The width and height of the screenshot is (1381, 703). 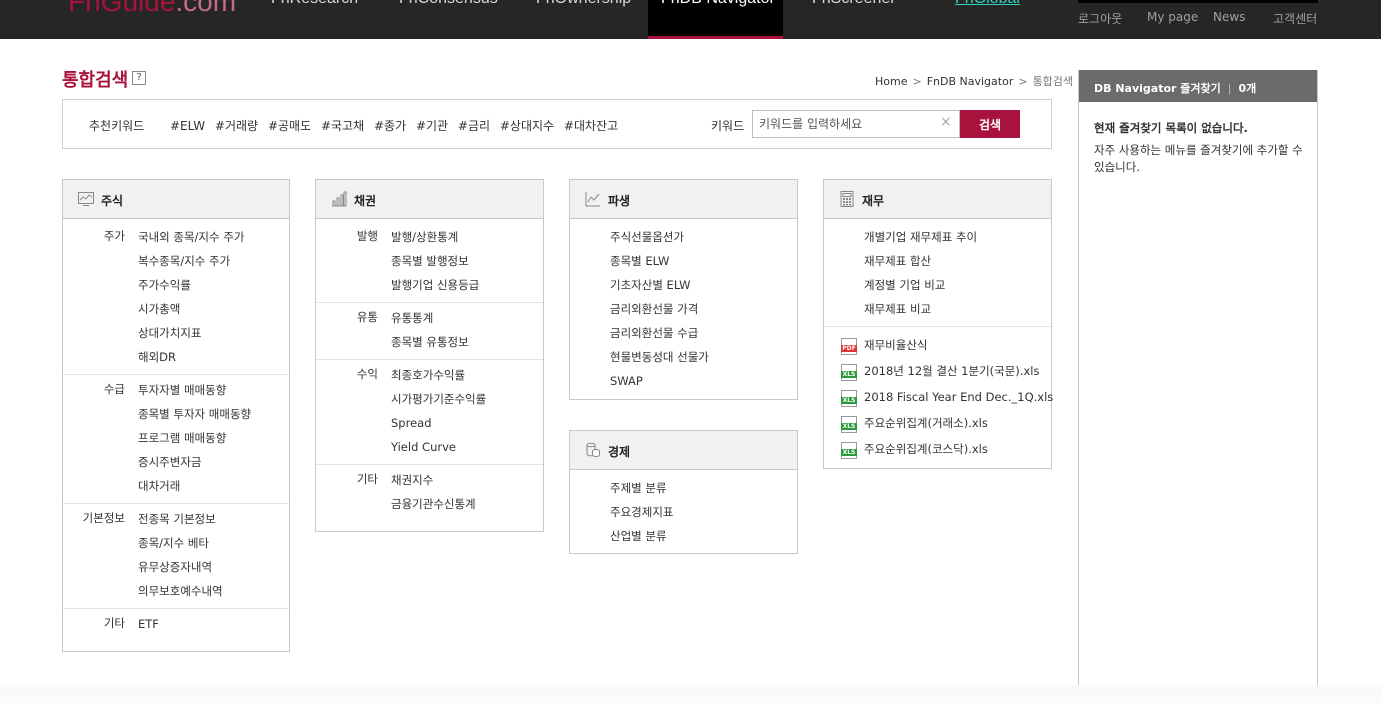 I want to click on menu-item: 복수종목/지수 주가, so click(x=176, y=264).